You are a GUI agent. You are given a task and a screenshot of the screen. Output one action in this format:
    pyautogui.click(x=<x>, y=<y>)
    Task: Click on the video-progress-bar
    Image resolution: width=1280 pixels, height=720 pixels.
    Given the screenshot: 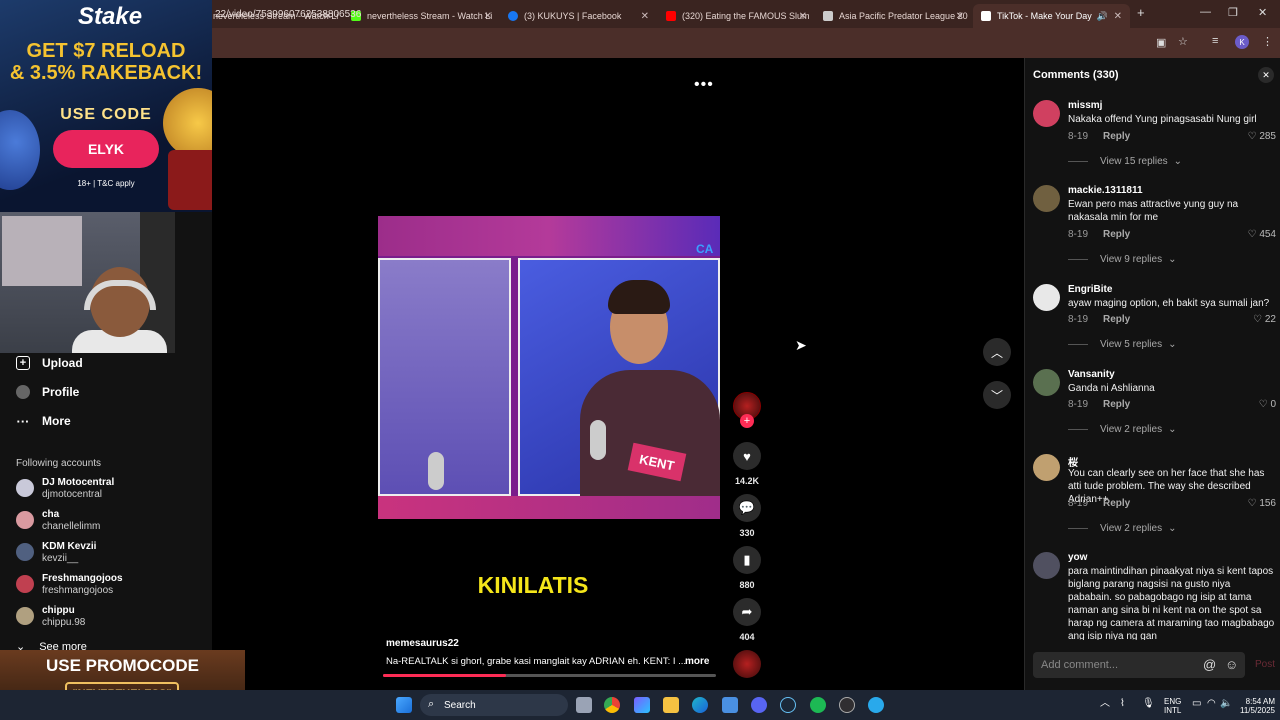 What is the action you would take?
    pyautogui.click(x=549, y=675)
    